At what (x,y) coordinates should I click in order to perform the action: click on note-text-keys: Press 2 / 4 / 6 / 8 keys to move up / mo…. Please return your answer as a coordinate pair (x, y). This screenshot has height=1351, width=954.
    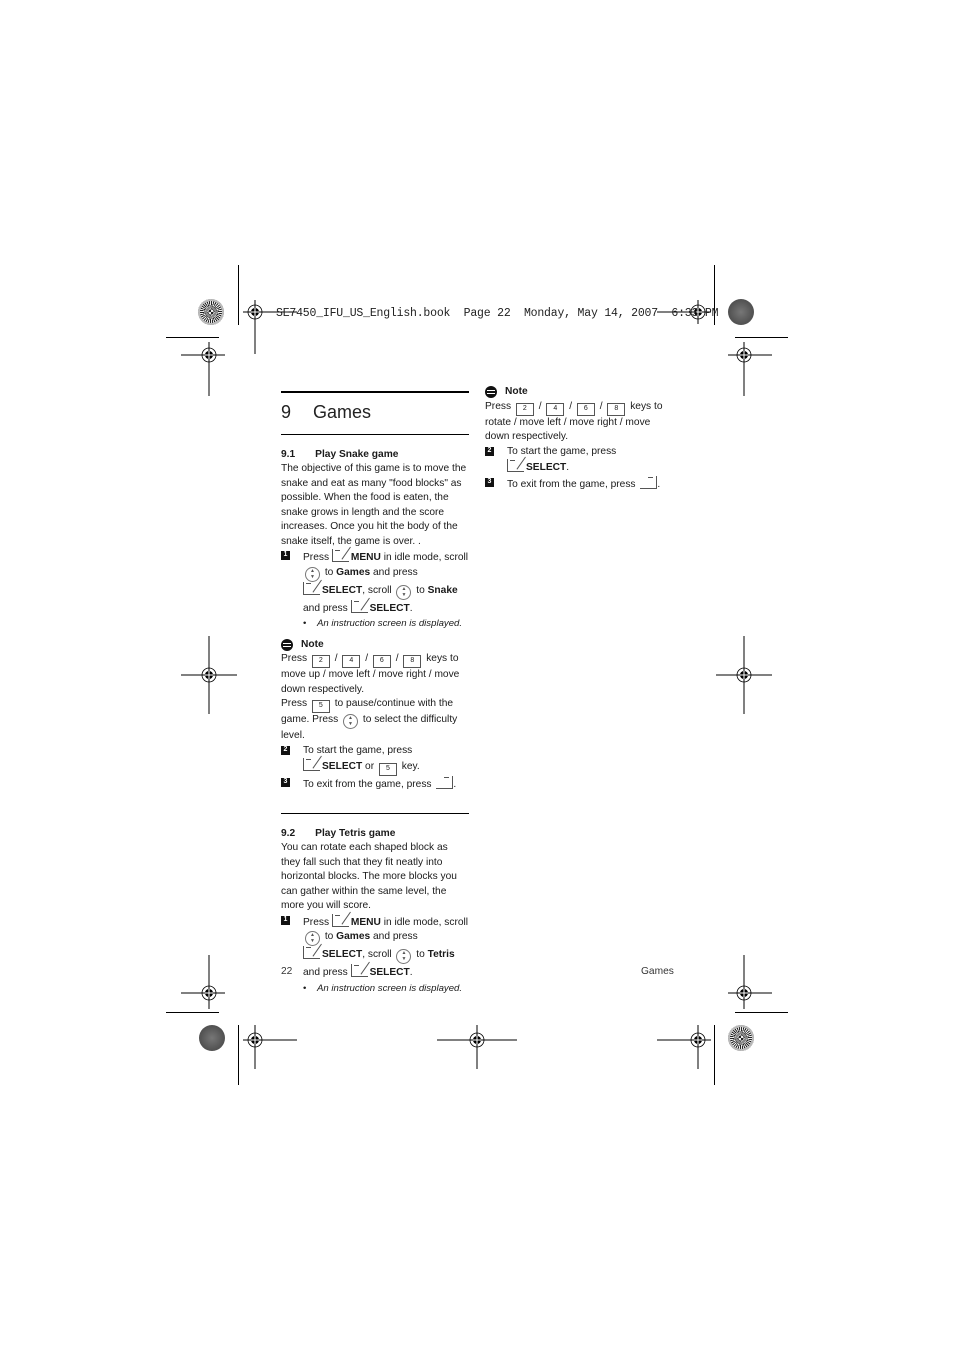
    Looking at the image, I should click on (370, 674).